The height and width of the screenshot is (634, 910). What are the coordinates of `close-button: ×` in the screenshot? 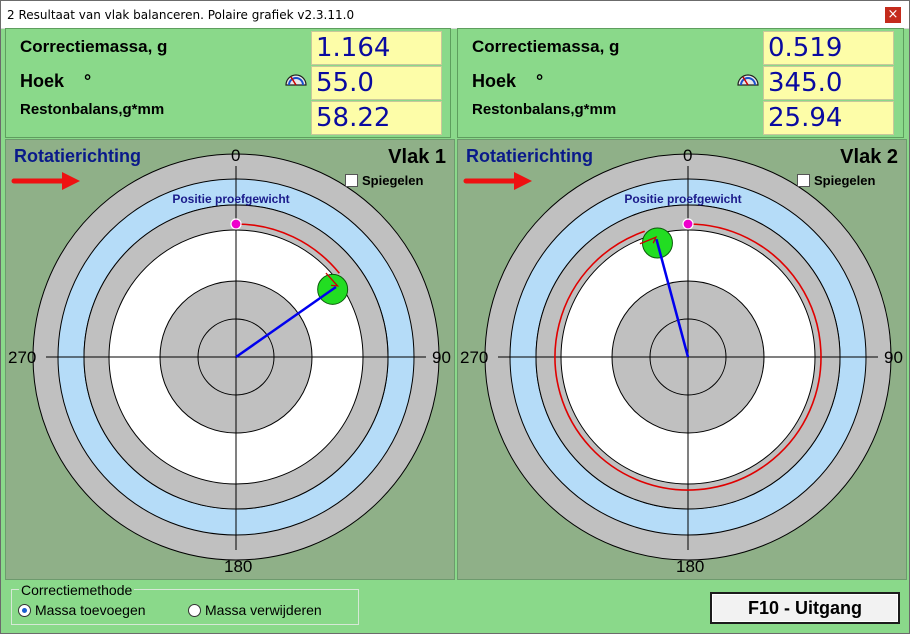 It's located at (893, 15).